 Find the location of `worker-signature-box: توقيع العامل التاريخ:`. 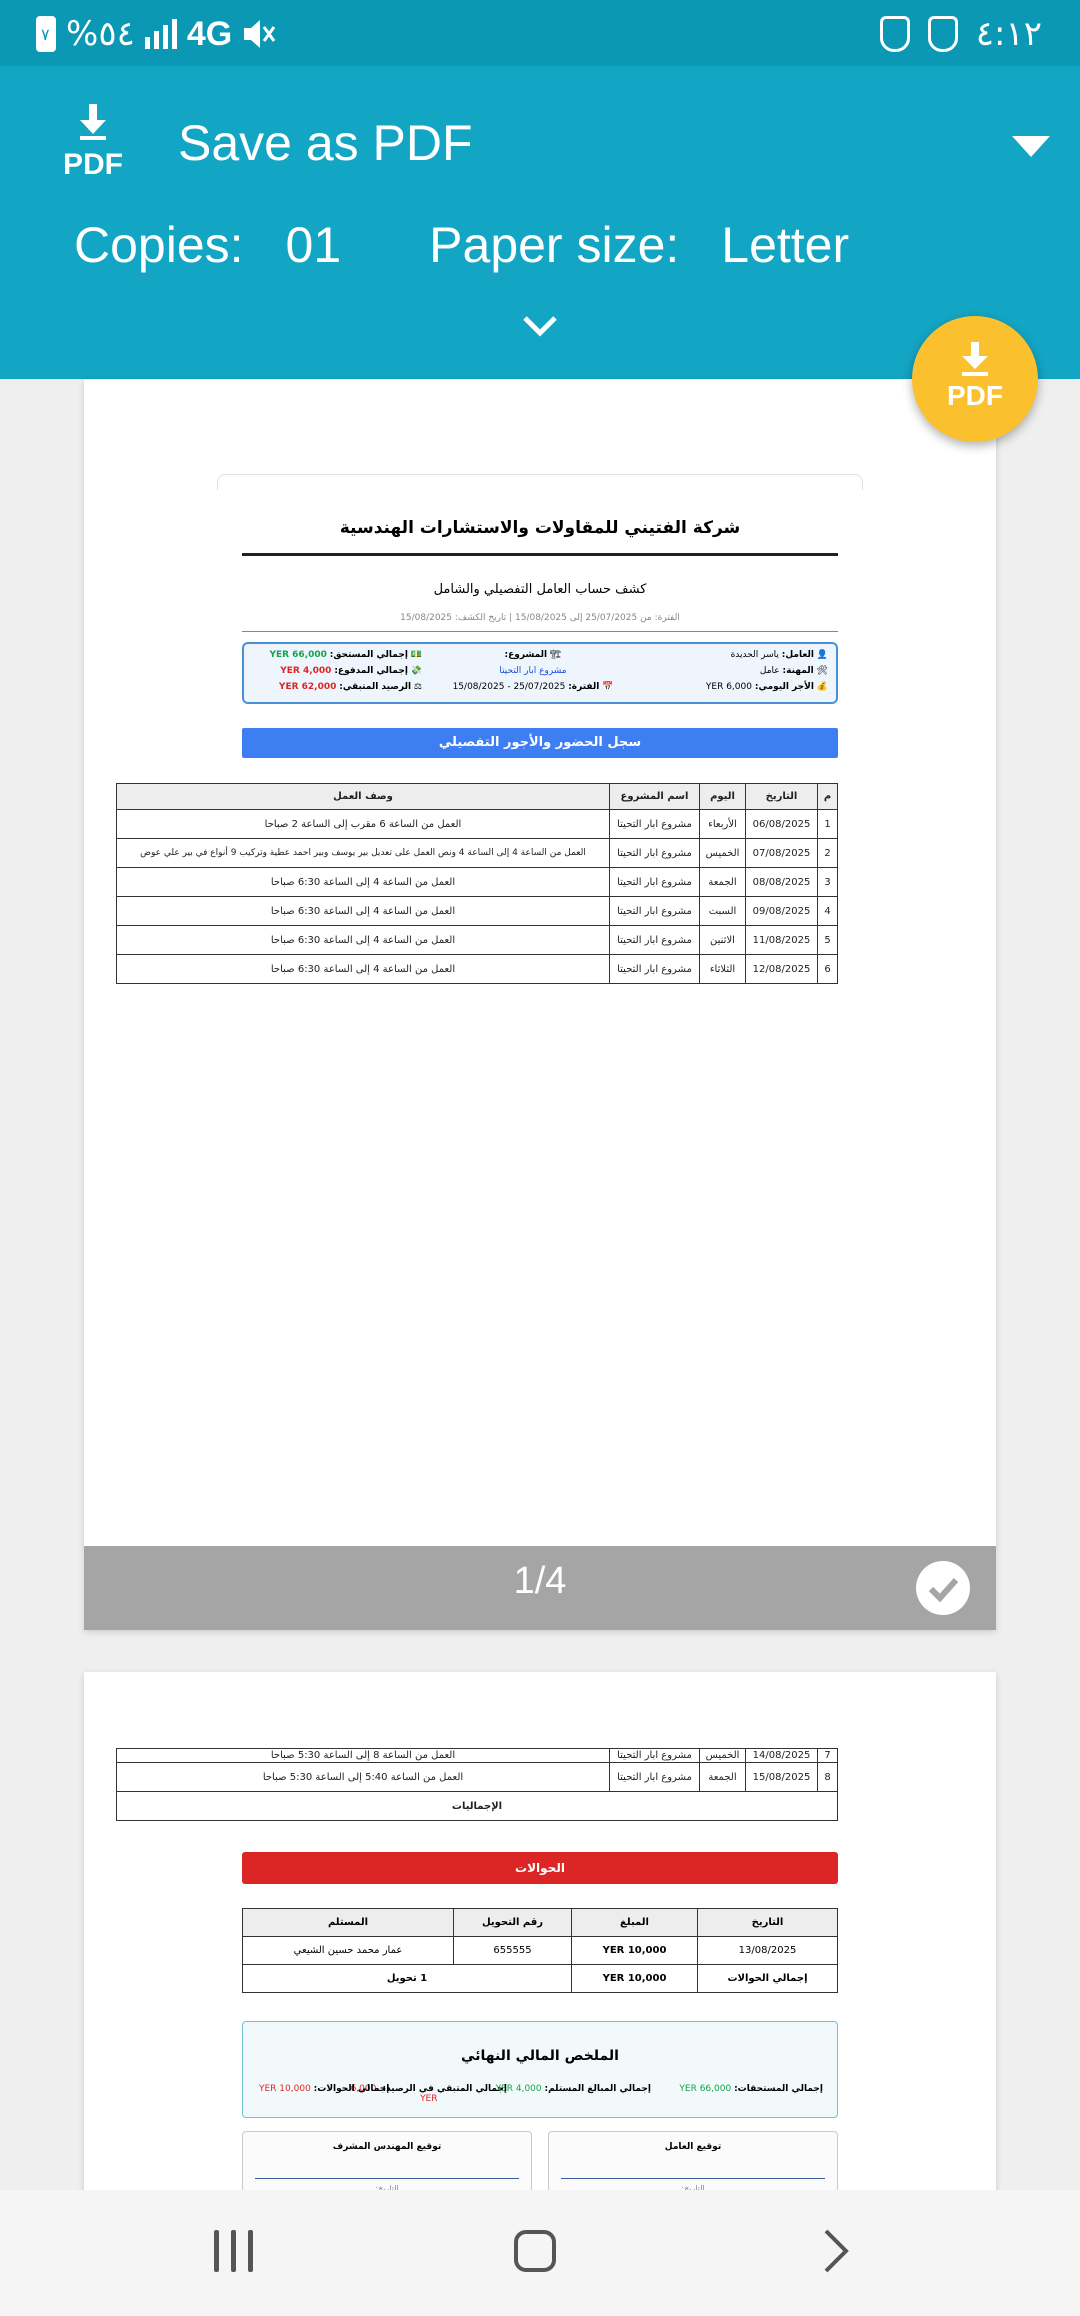

worker-signature-box: توقيع العامل التاريخ: is located at coordinates (693, 2161).